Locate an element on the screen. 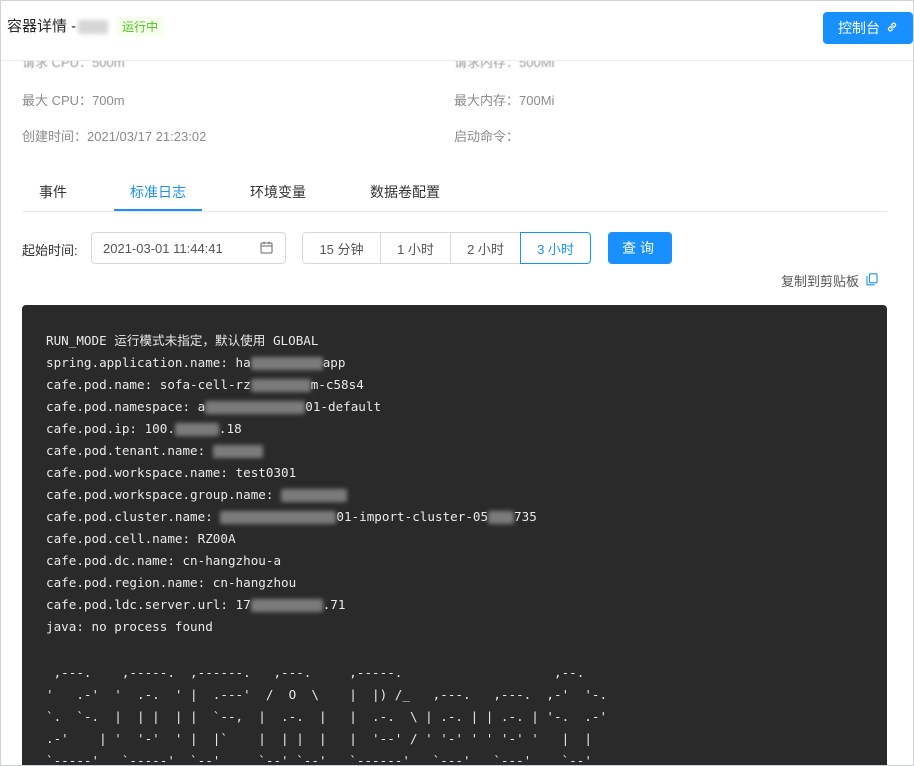 This screenshot has height=766, width=914. page-title: 容器详情 - 运行中 is located at coordinates (86, 26).